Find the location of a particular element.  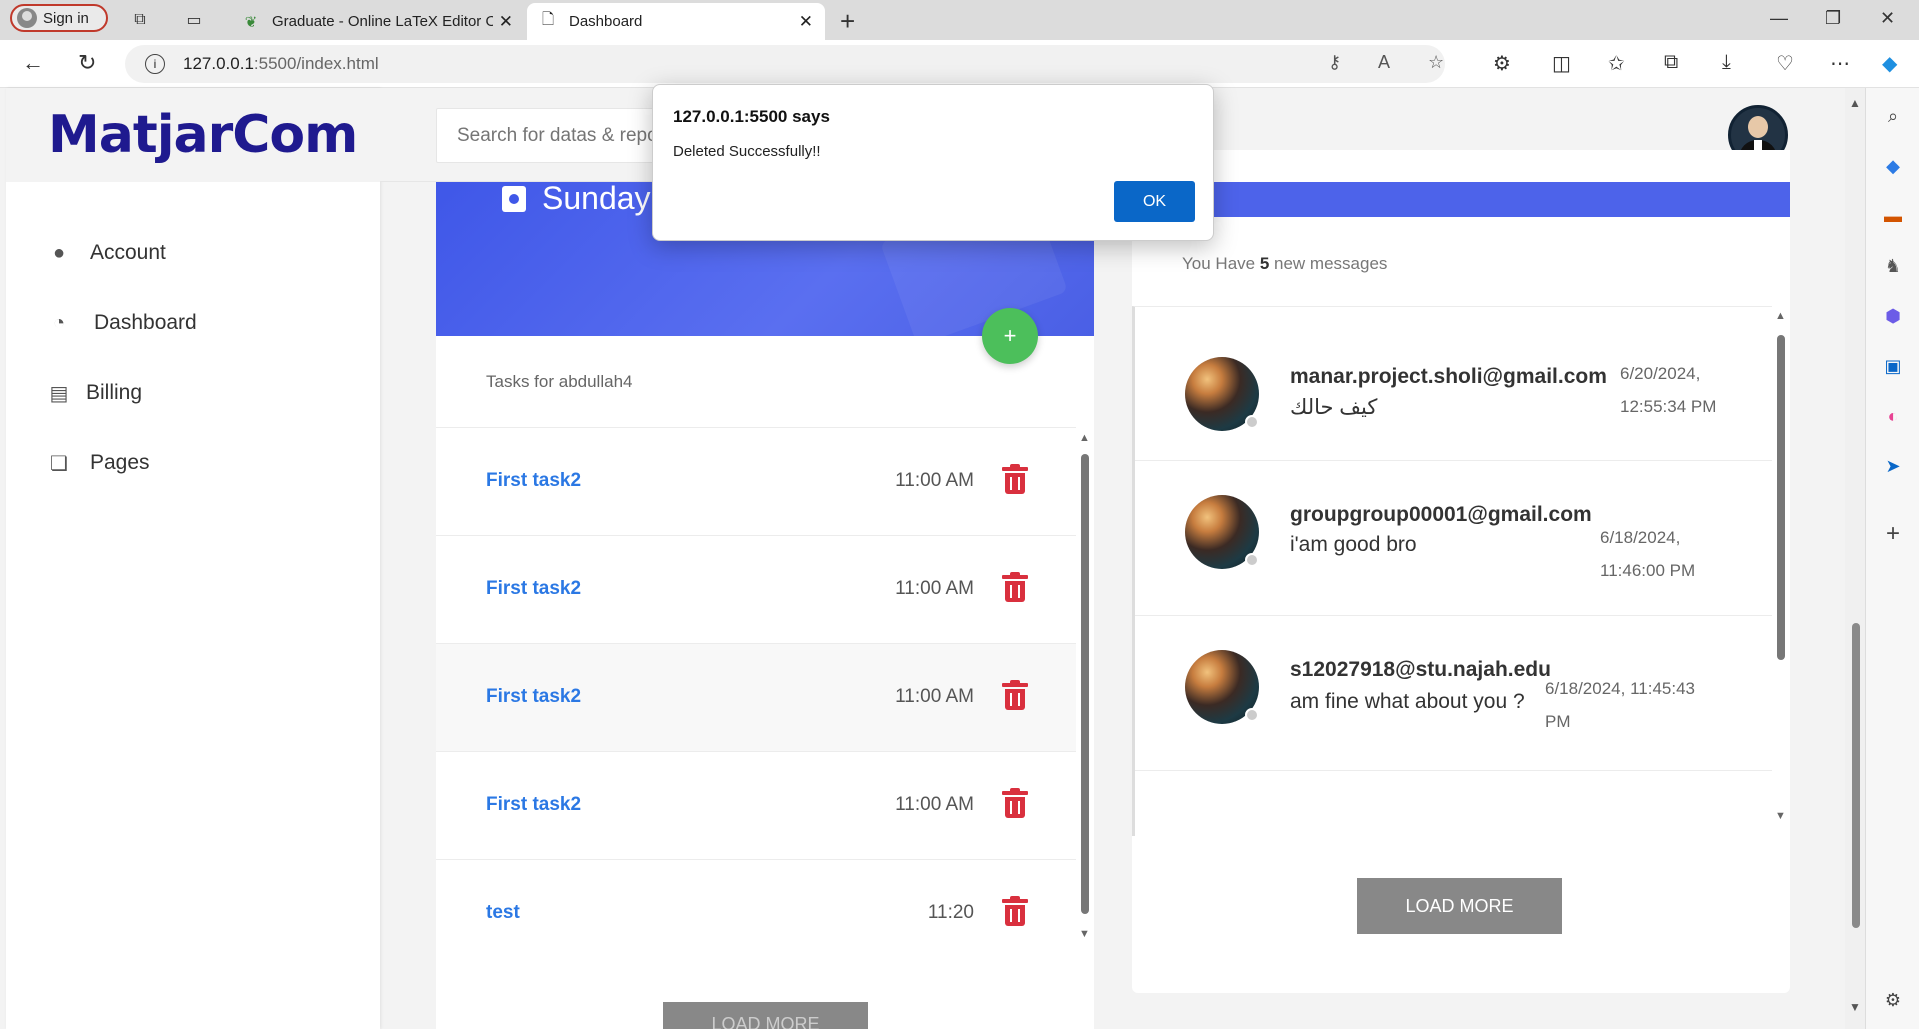

restore-icon: ❐ is located at coordinates (1833, 18).